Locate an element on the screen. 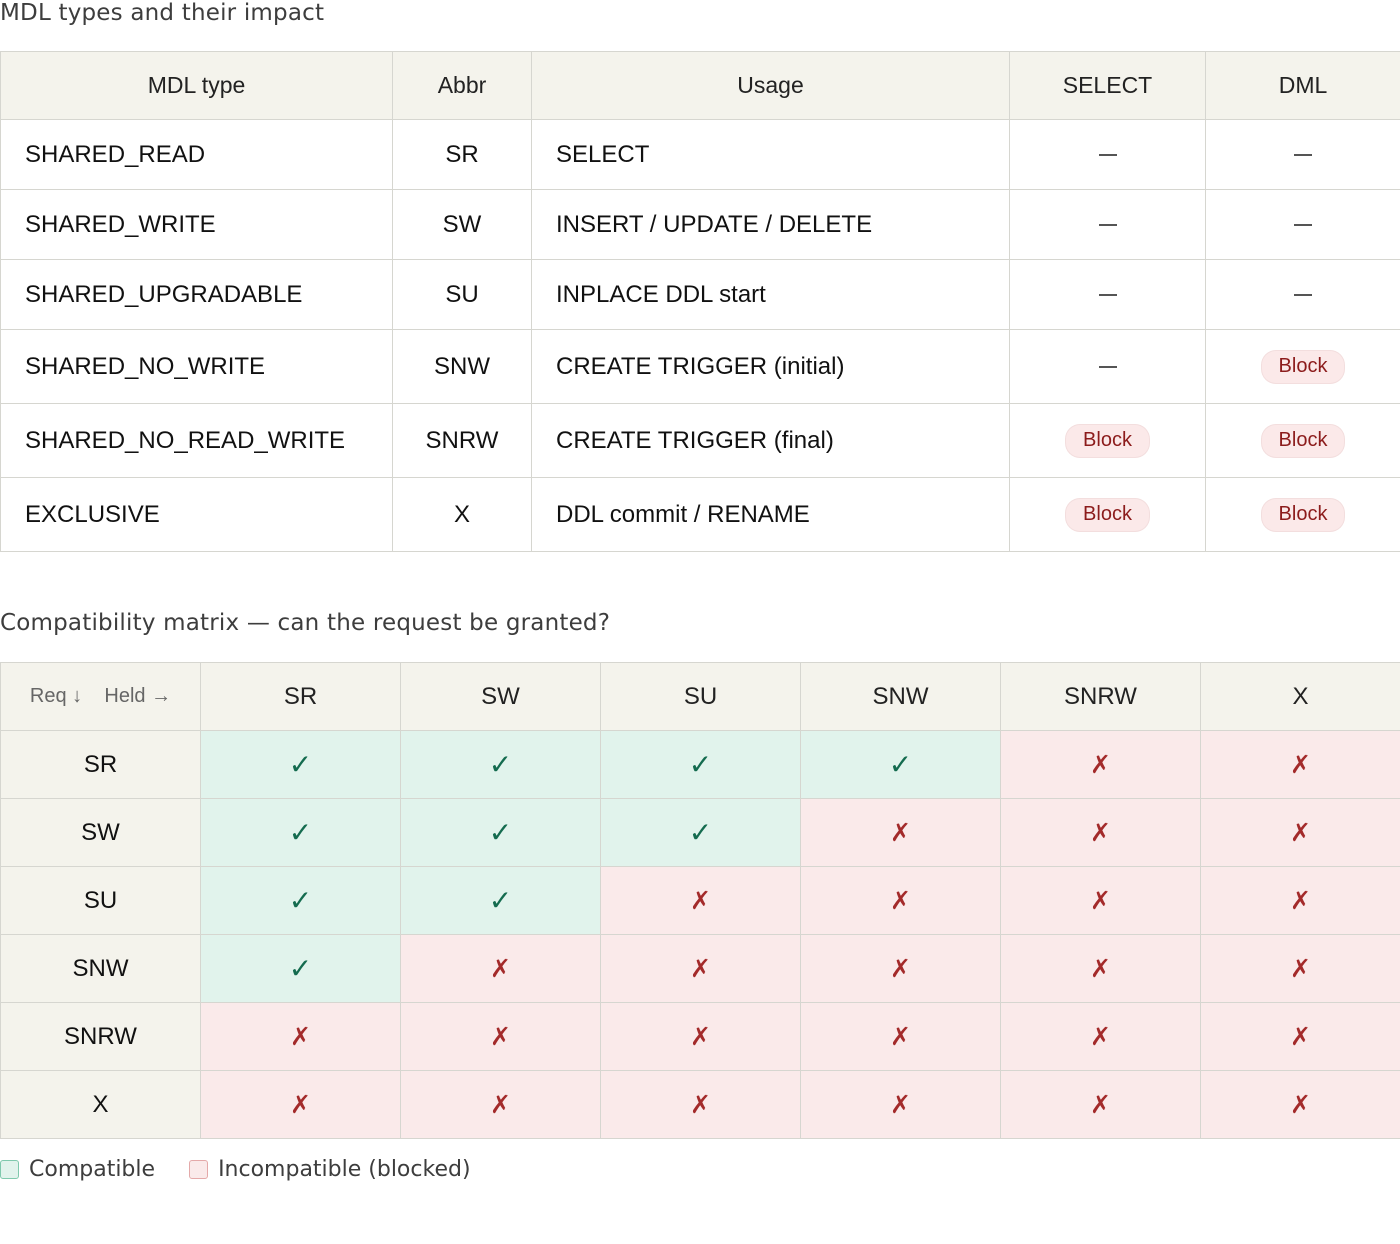 This screenshot has width=1400, height=1244. abbr-cell: SR is located at coordinates (462, 154).